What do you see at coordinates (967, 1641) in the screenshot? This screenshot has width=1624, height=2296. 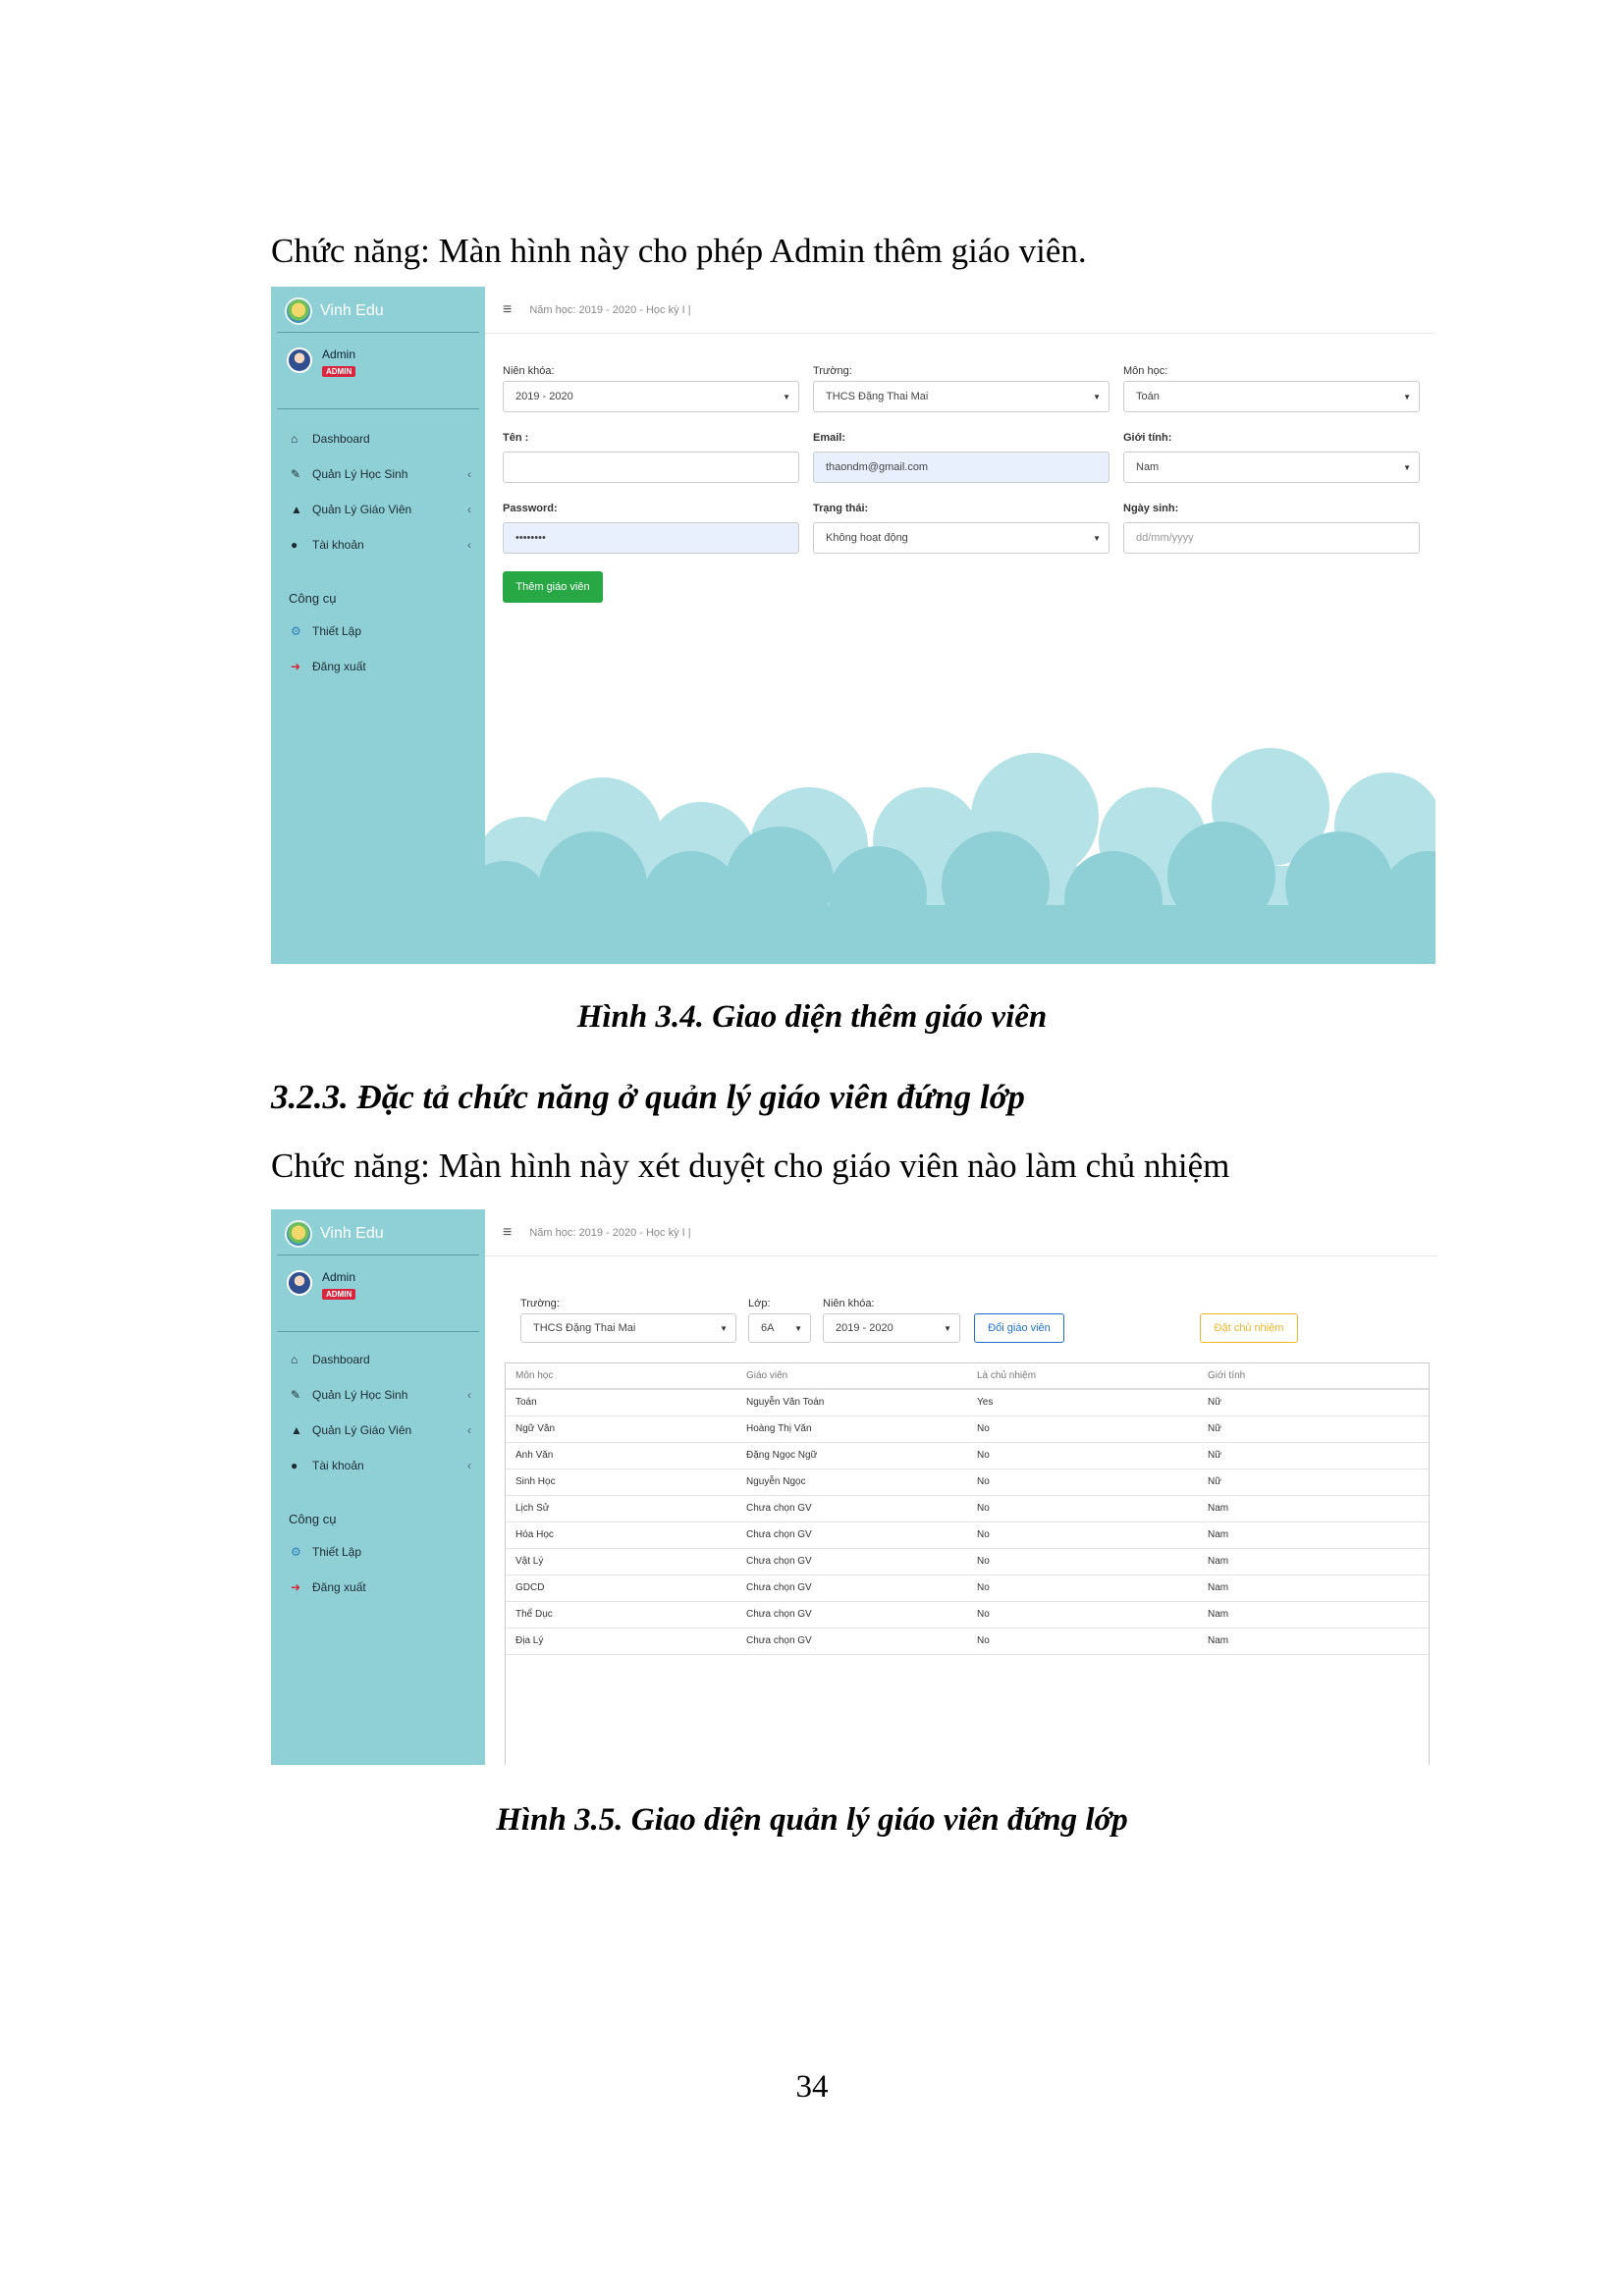 I see `table-row: Địa Lý Chưa chọn GV No Nam` at bounding box center [967, 1641].